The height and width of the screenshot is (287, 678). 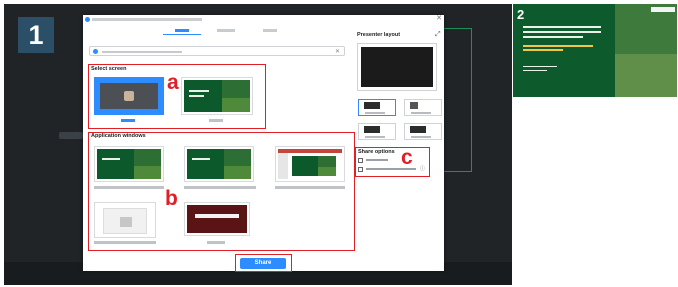 I want to click on preview-screen, so click(x=397, y=67).